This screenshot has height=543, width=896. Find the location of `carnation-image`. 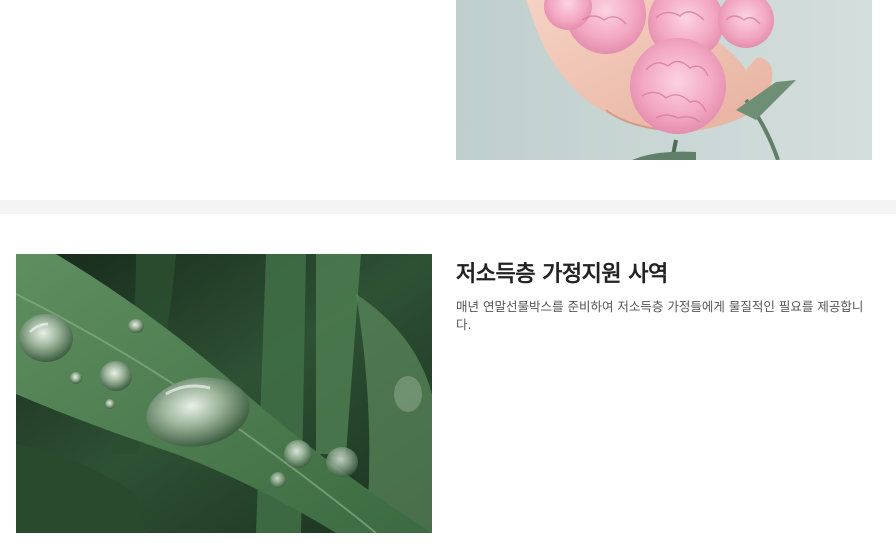

carnation-image is located at coordinates (664, 80).